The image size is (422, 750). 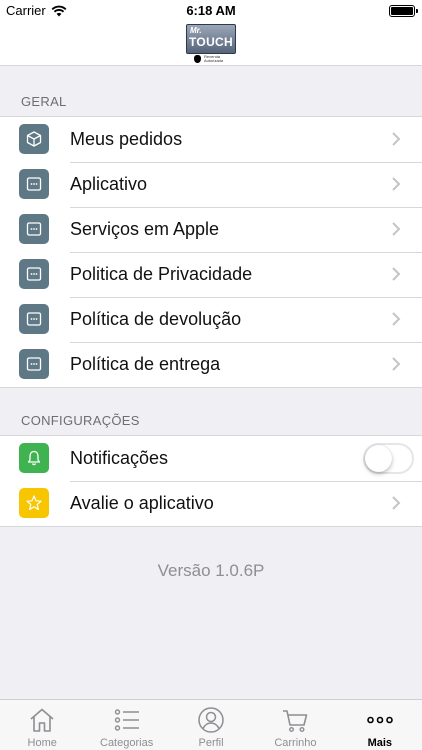 I want to click on menu-item-label: Política de entrega, so click(x=145, y=364).